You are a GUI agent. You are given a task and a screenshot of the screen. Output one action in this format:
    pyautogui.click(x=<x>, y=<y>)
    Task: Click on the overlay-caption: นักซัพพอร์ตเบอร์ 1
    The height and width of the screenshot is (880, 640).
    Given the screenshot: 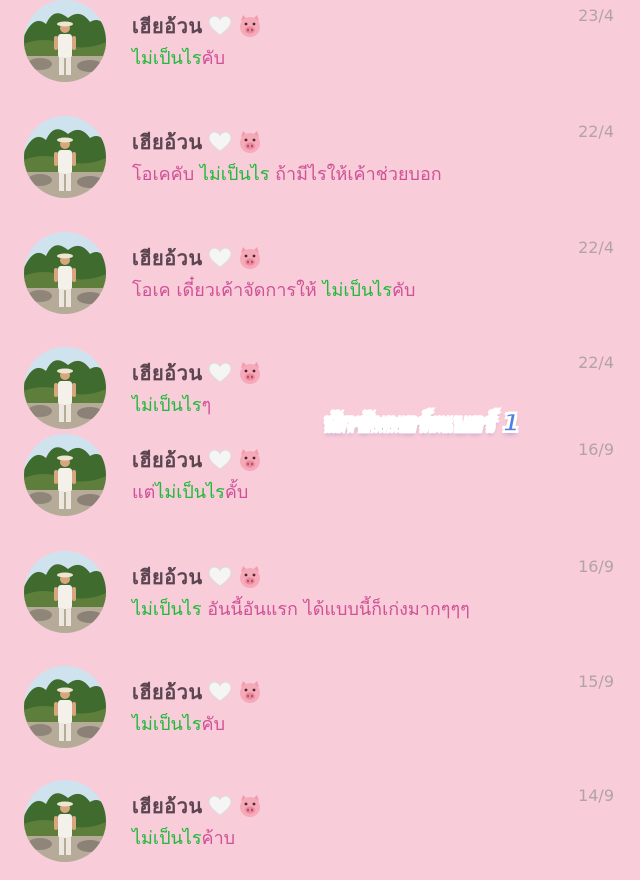 What is the action you would take?
    pyautogui.click(x=420, y=423)
    